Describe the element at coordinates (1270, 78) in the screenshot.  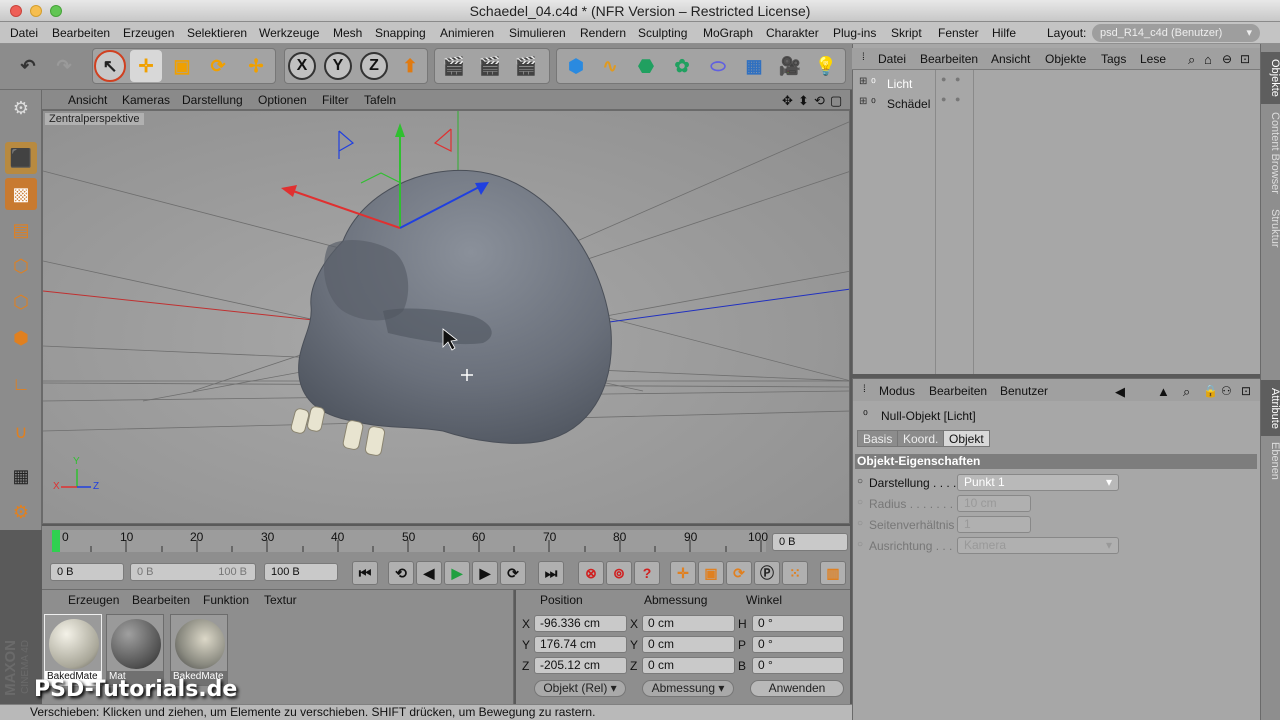
I see `tab-objekte-vertical: Objekte` at that location.